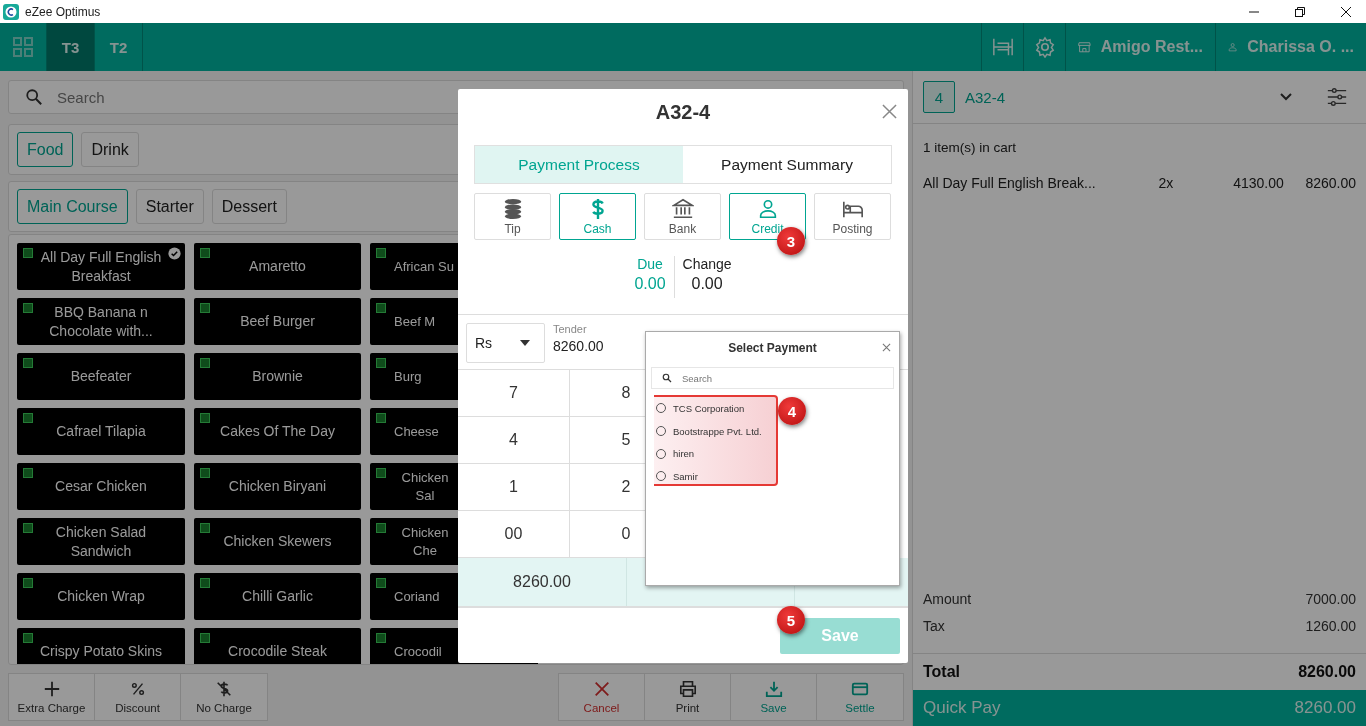 This screenshot has width=1366, height=726. What do you see at coordinates (1330, 600) in the screenshot?
I see `total-value: 7000.00` at bounding box center [1330, 600].